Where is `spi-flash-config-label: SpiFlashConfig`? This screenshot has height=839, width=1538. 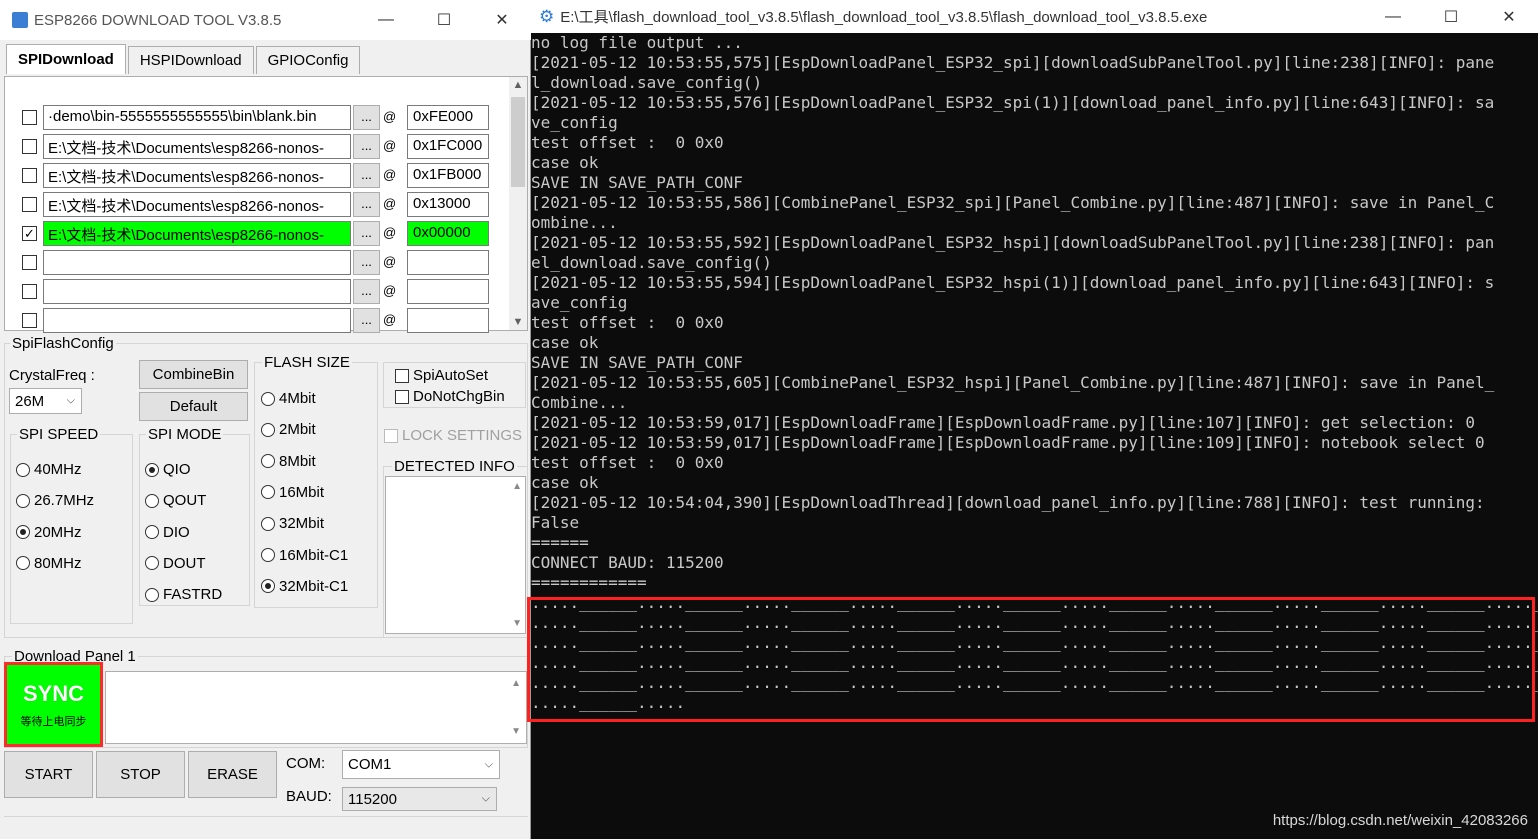 spi-flash-config-label: SpiFlashConfig is located at coordinates (63, 343).